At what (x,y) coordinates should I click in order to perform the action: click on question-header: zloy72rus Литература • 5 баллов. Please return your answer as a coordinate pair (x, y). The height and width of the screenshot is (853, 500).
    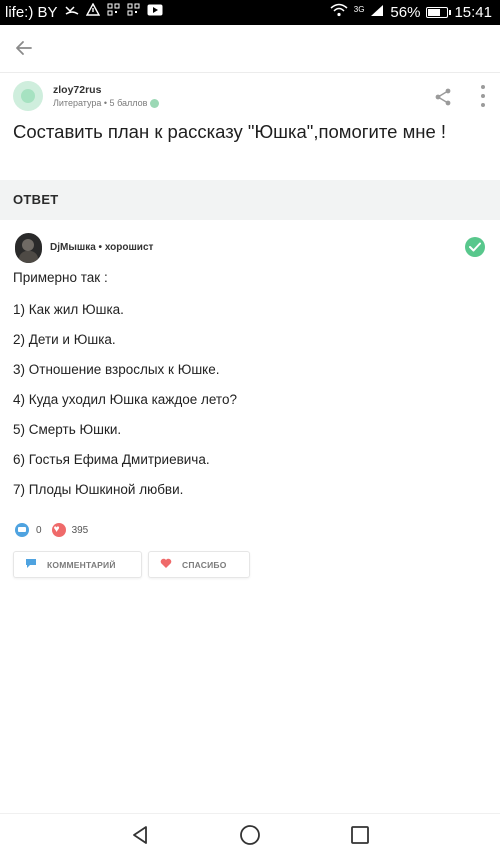
    Looking at the image, I should click on (250, 94).